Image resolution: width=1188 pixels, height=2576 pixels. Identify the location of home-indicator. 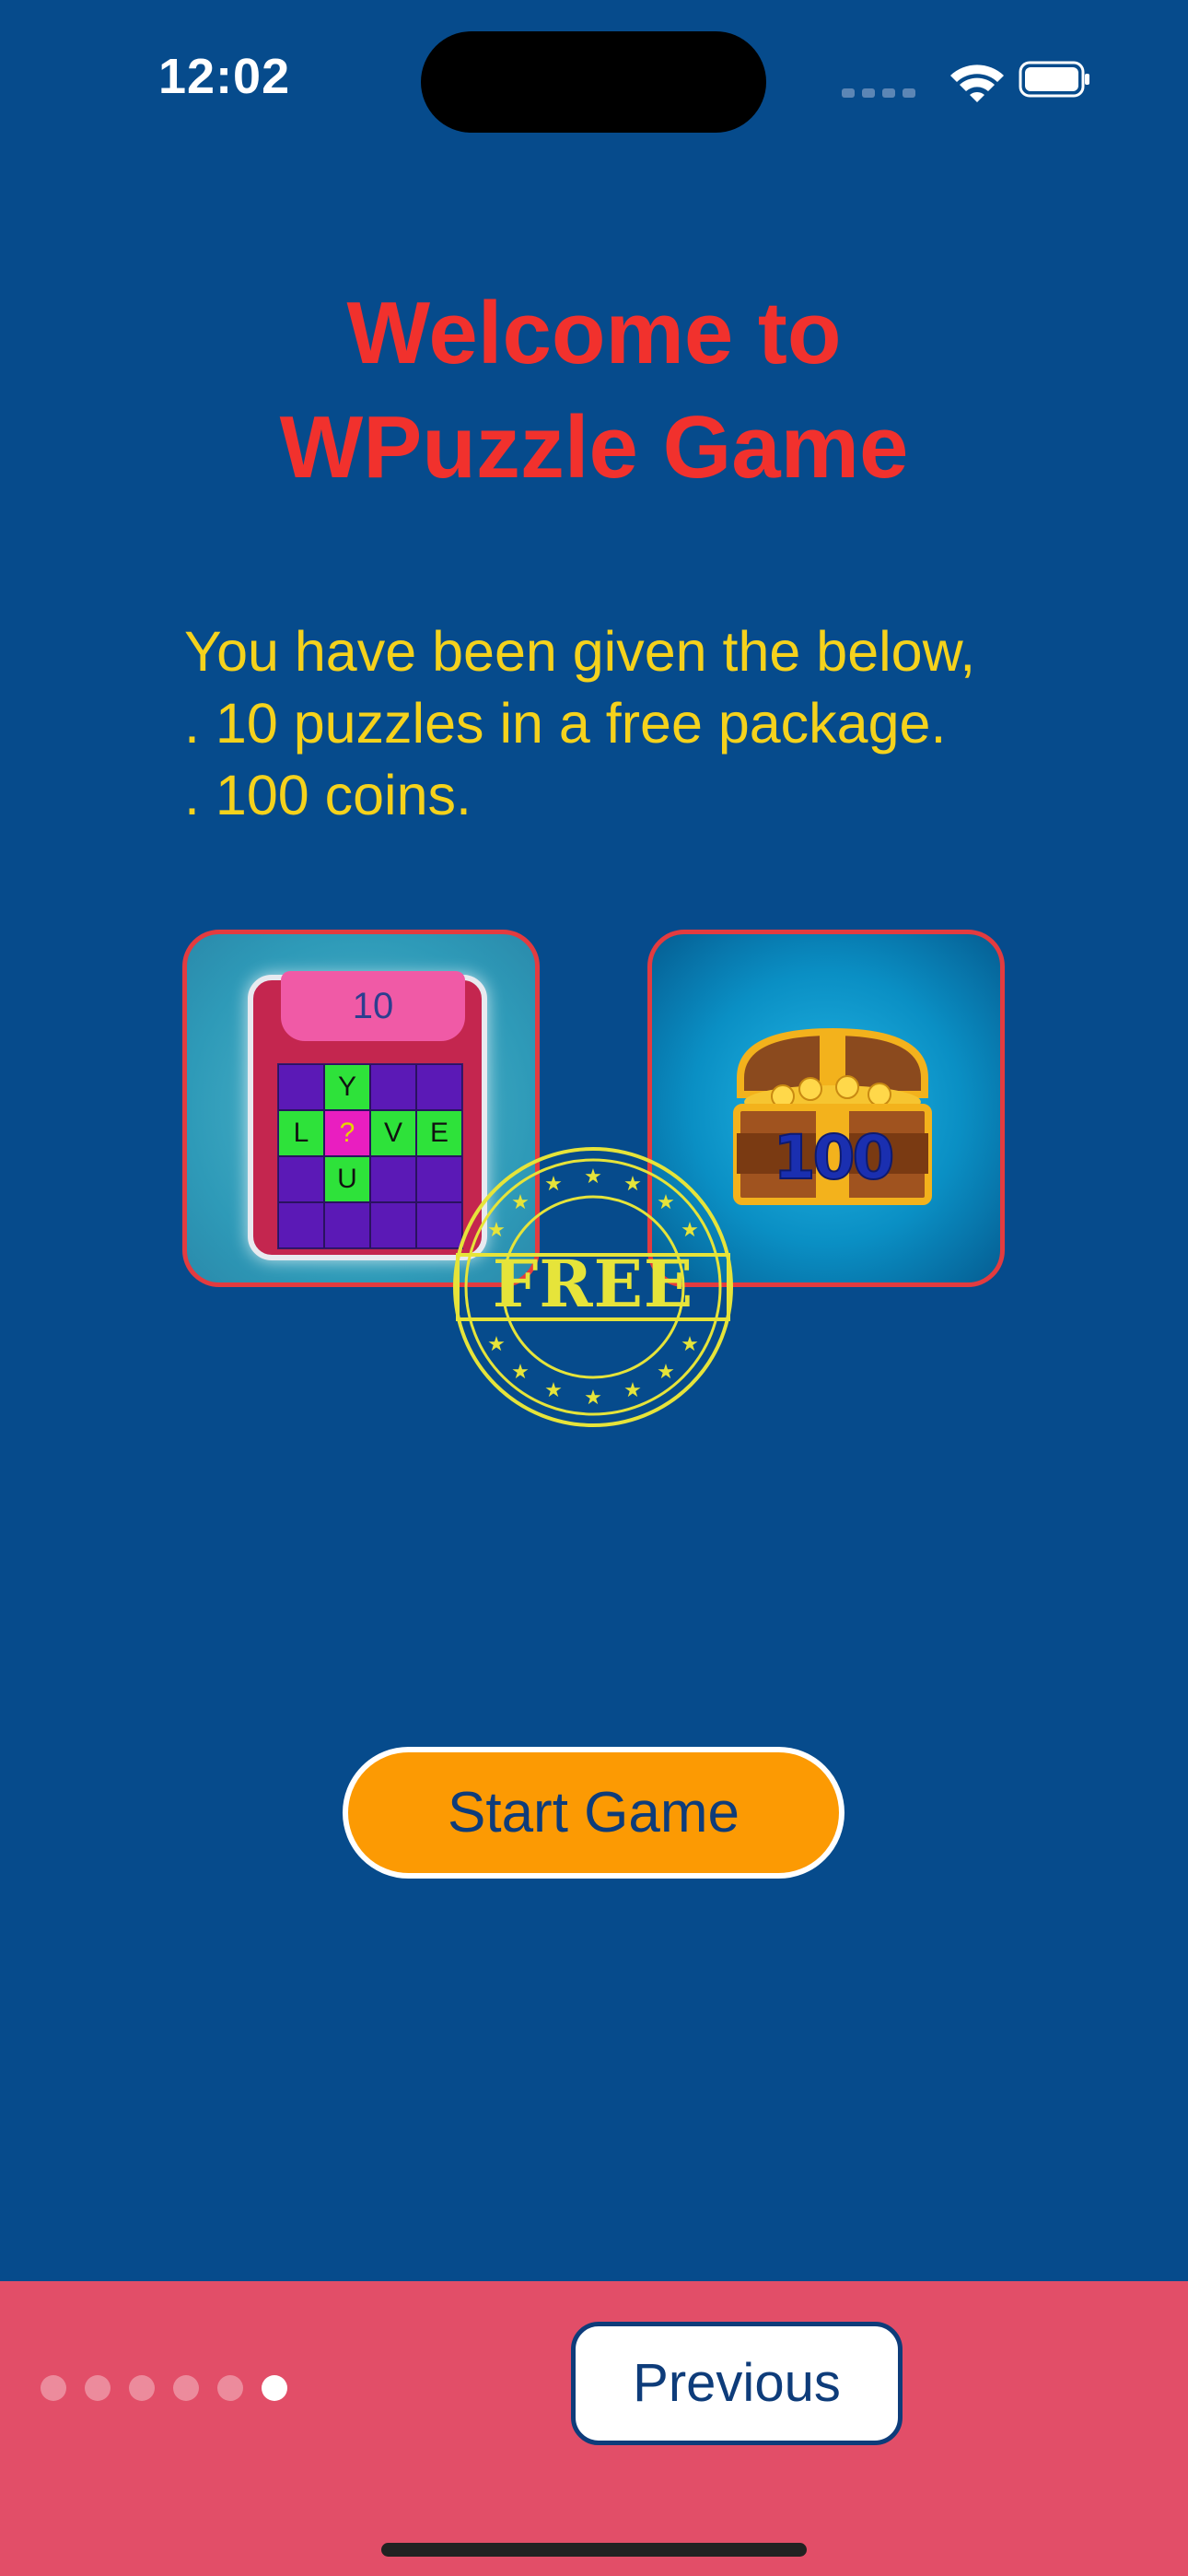
(594, 2550).